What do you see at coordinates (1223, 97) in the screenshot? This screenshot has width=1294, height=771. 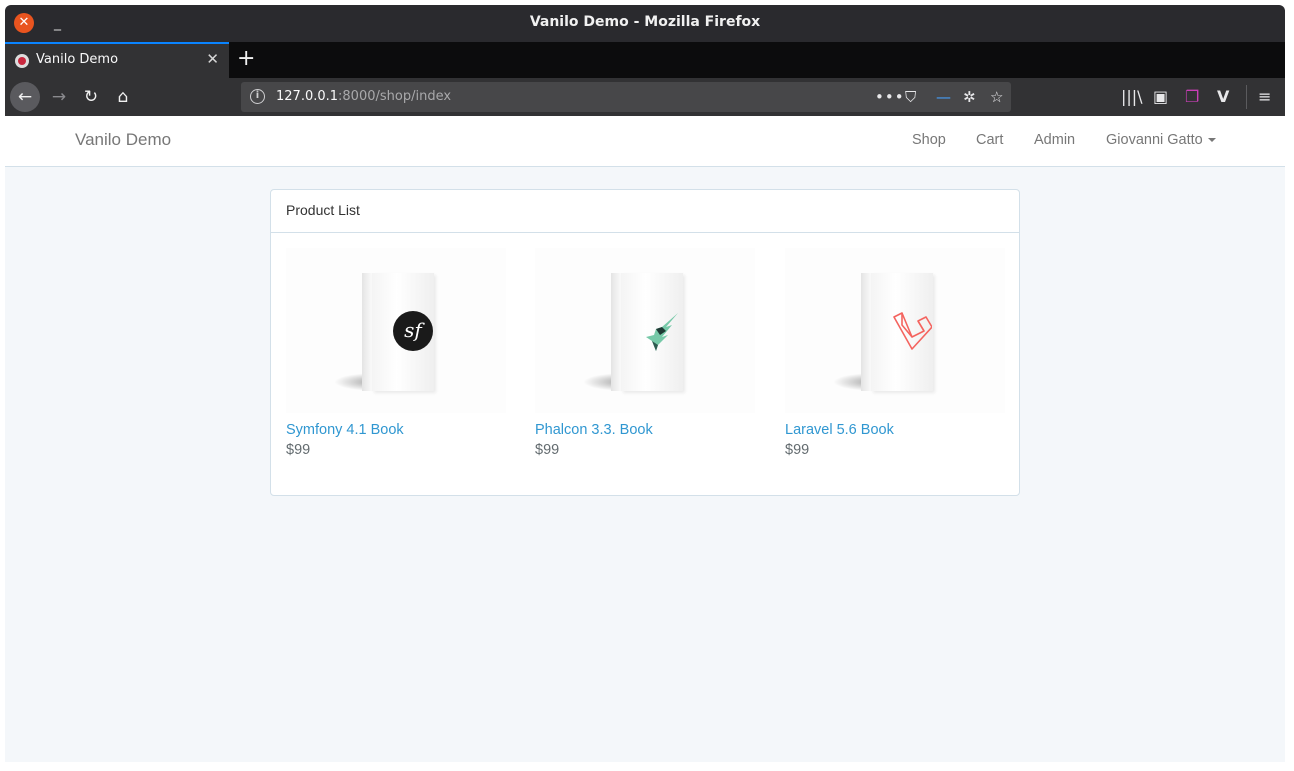 I see `vue-devtools-icon: V` at bounding box center [1223, 97].